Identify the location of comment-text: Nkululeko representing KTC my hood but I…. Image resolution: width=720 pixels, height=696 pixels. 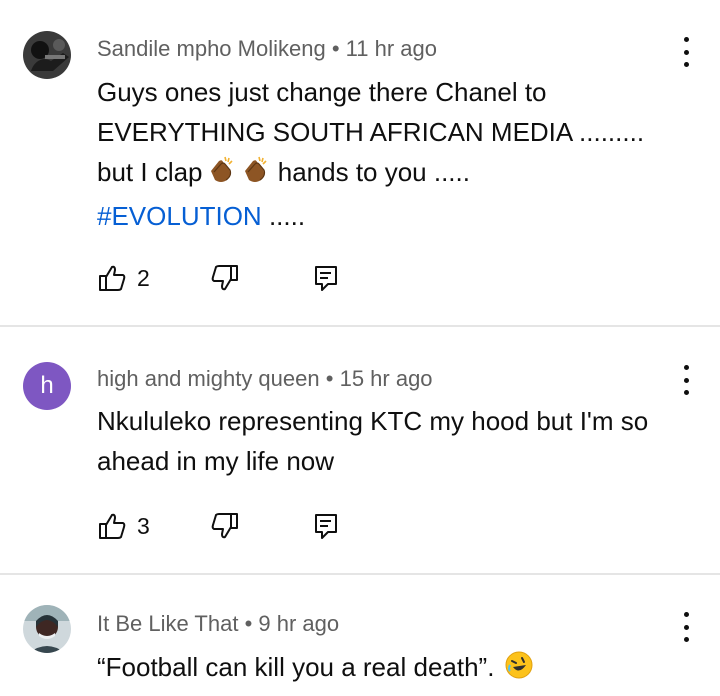
(373, 441).